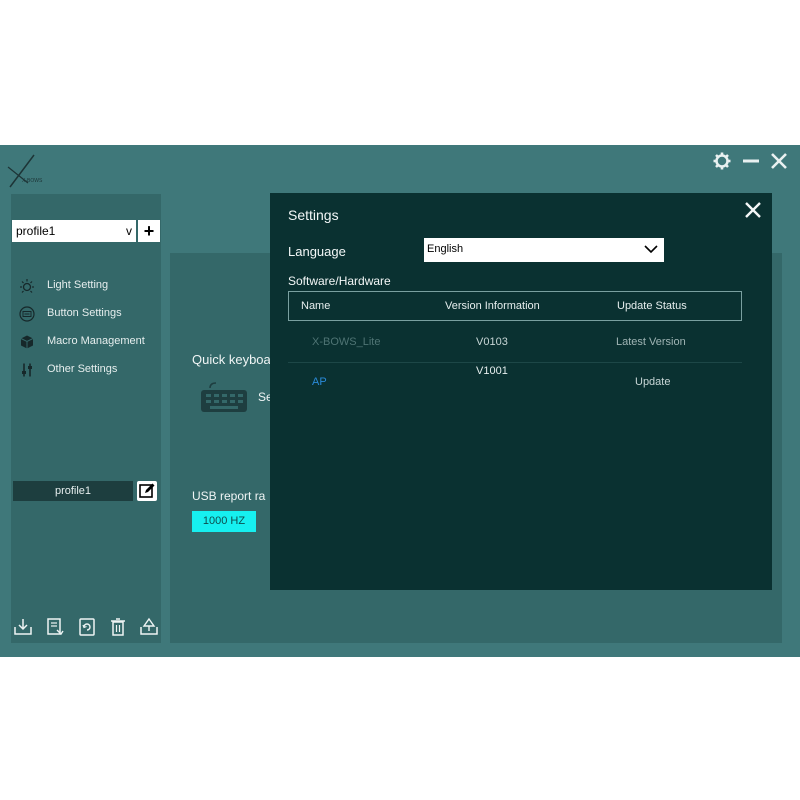 This screenshot has width=800, height=800. Describe the element at coordinates (651, 249) in the screenshot. I see `chevron-down-icon` at that location.